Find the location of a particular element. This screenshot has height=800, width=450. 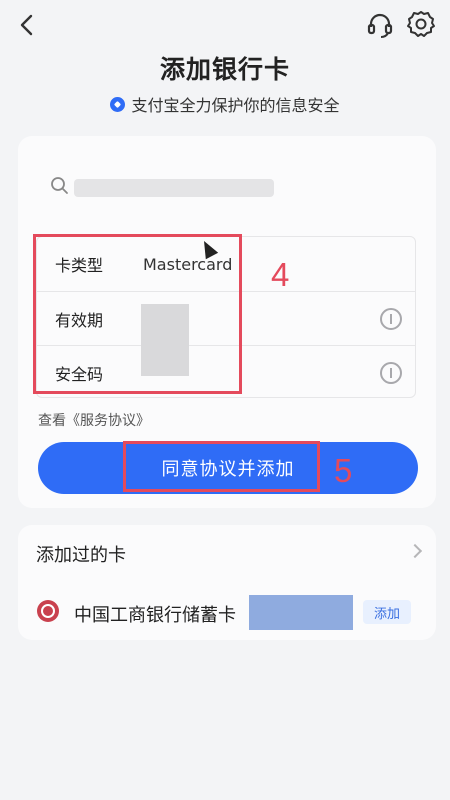

add-card-button: 添加 is located at coordinates (387, 612).